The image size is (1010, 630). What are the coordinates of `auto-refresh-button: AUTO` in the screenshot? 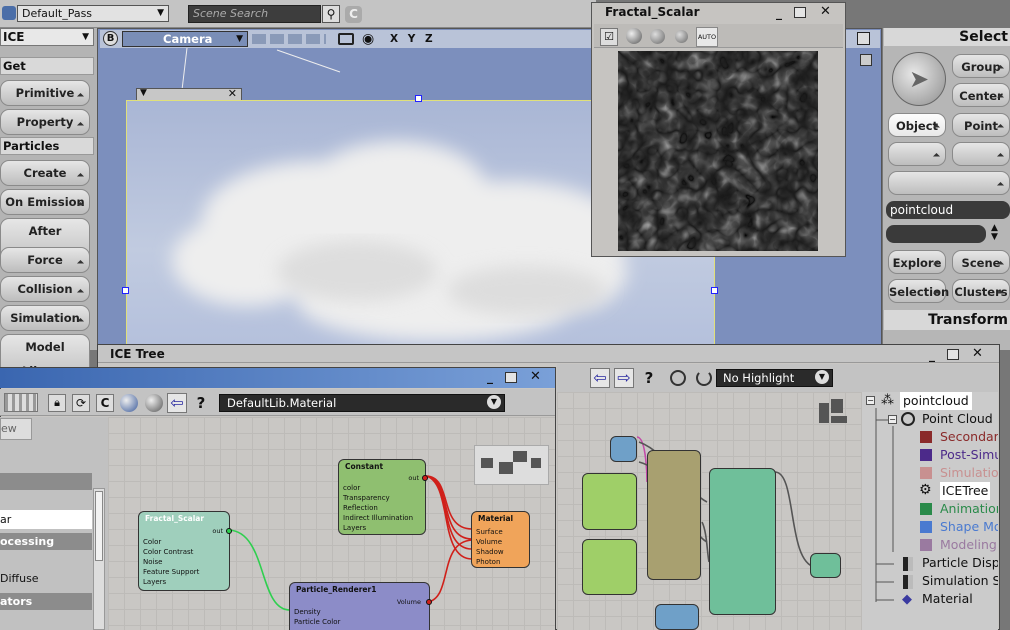 It's located at (707, 37).